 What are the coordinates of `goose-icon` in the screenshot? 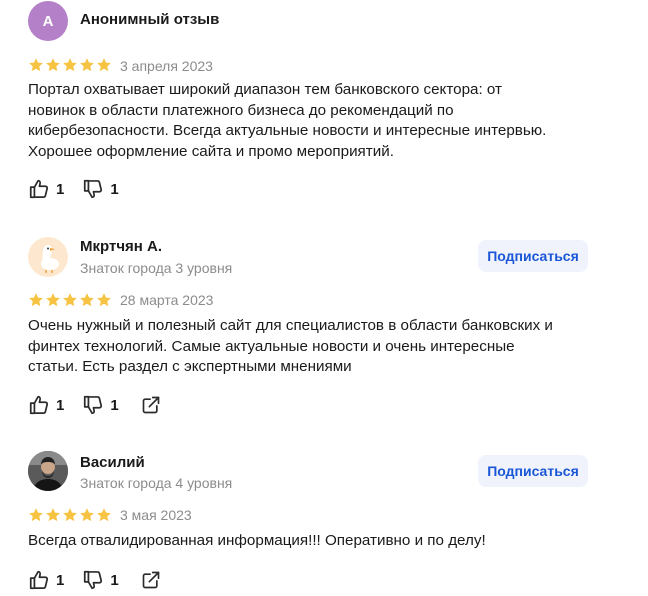 It's located at (50, 258).